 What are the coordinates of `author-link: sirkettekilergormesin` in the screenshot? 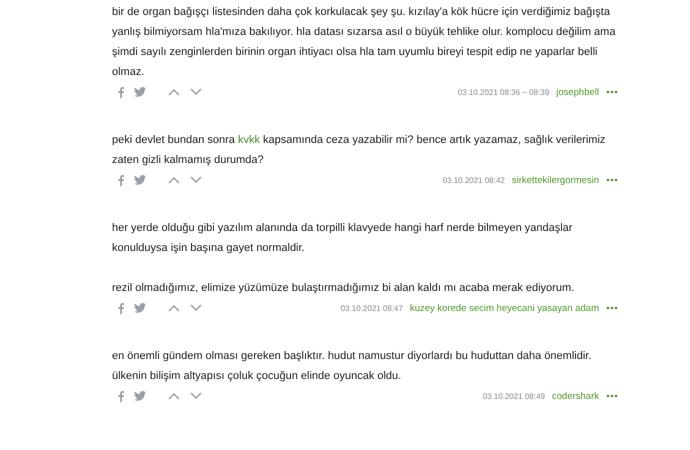 It's located at (555, 180).